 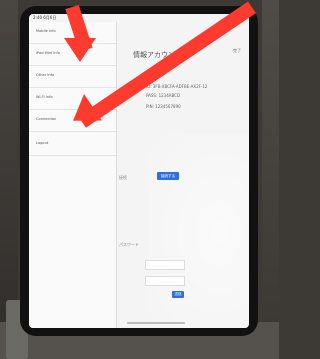 I want to click on status-bar: 2:40 6月6日 63%, so click(x=139, y=18).